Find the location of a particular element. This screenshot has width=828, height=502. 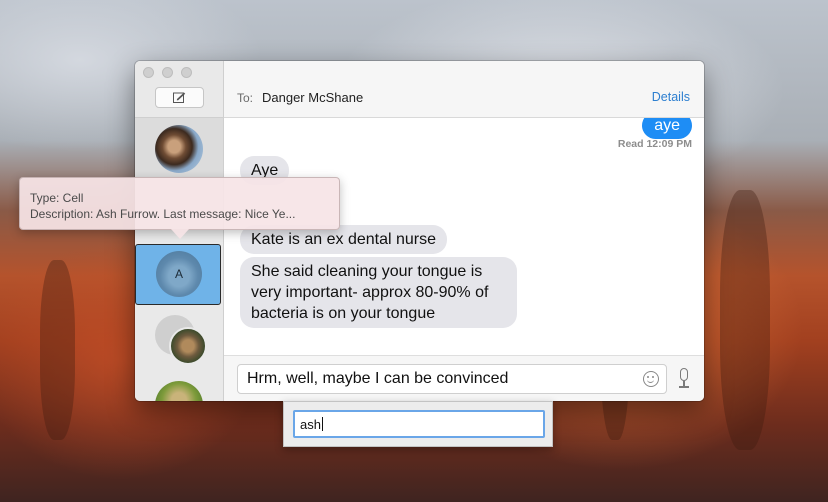

tooltip-arrow is located at coordinates (180, 234).